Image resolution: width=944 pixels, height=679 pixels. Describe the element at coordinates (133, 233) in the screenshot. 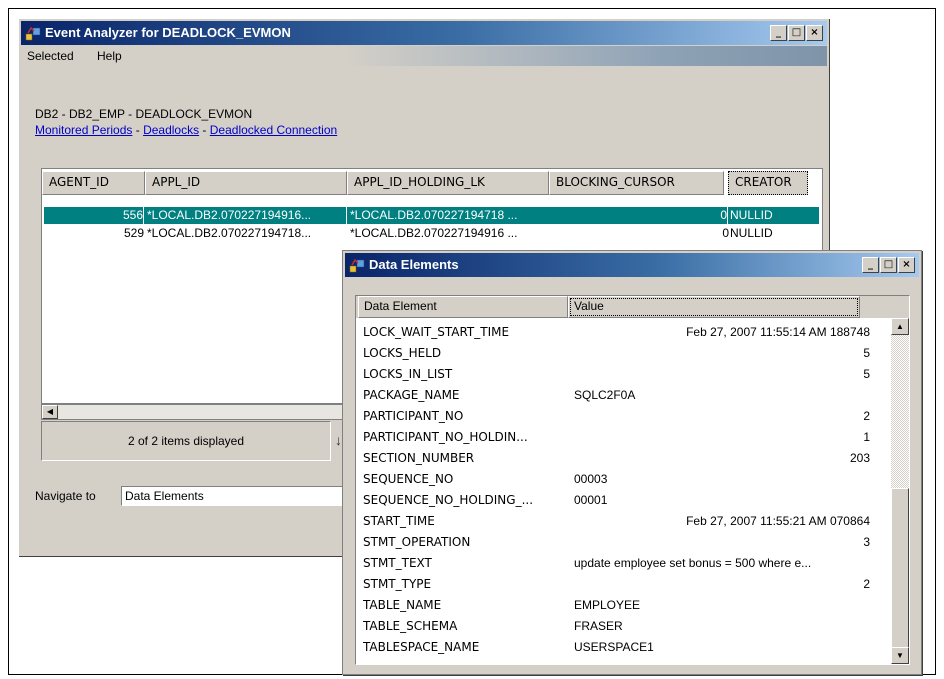

I see `cell-agent-id: 529` at that location.